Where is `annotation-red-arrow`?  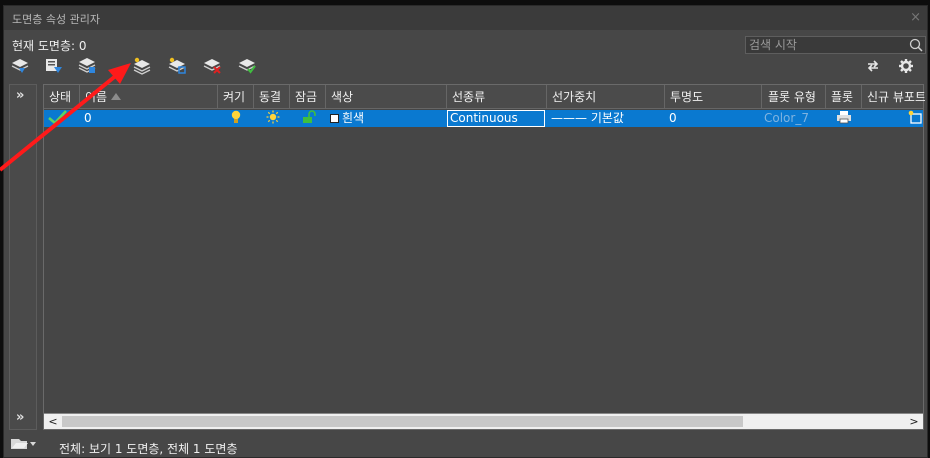 annotation-red-arrow is located at coordinates (65, 117).